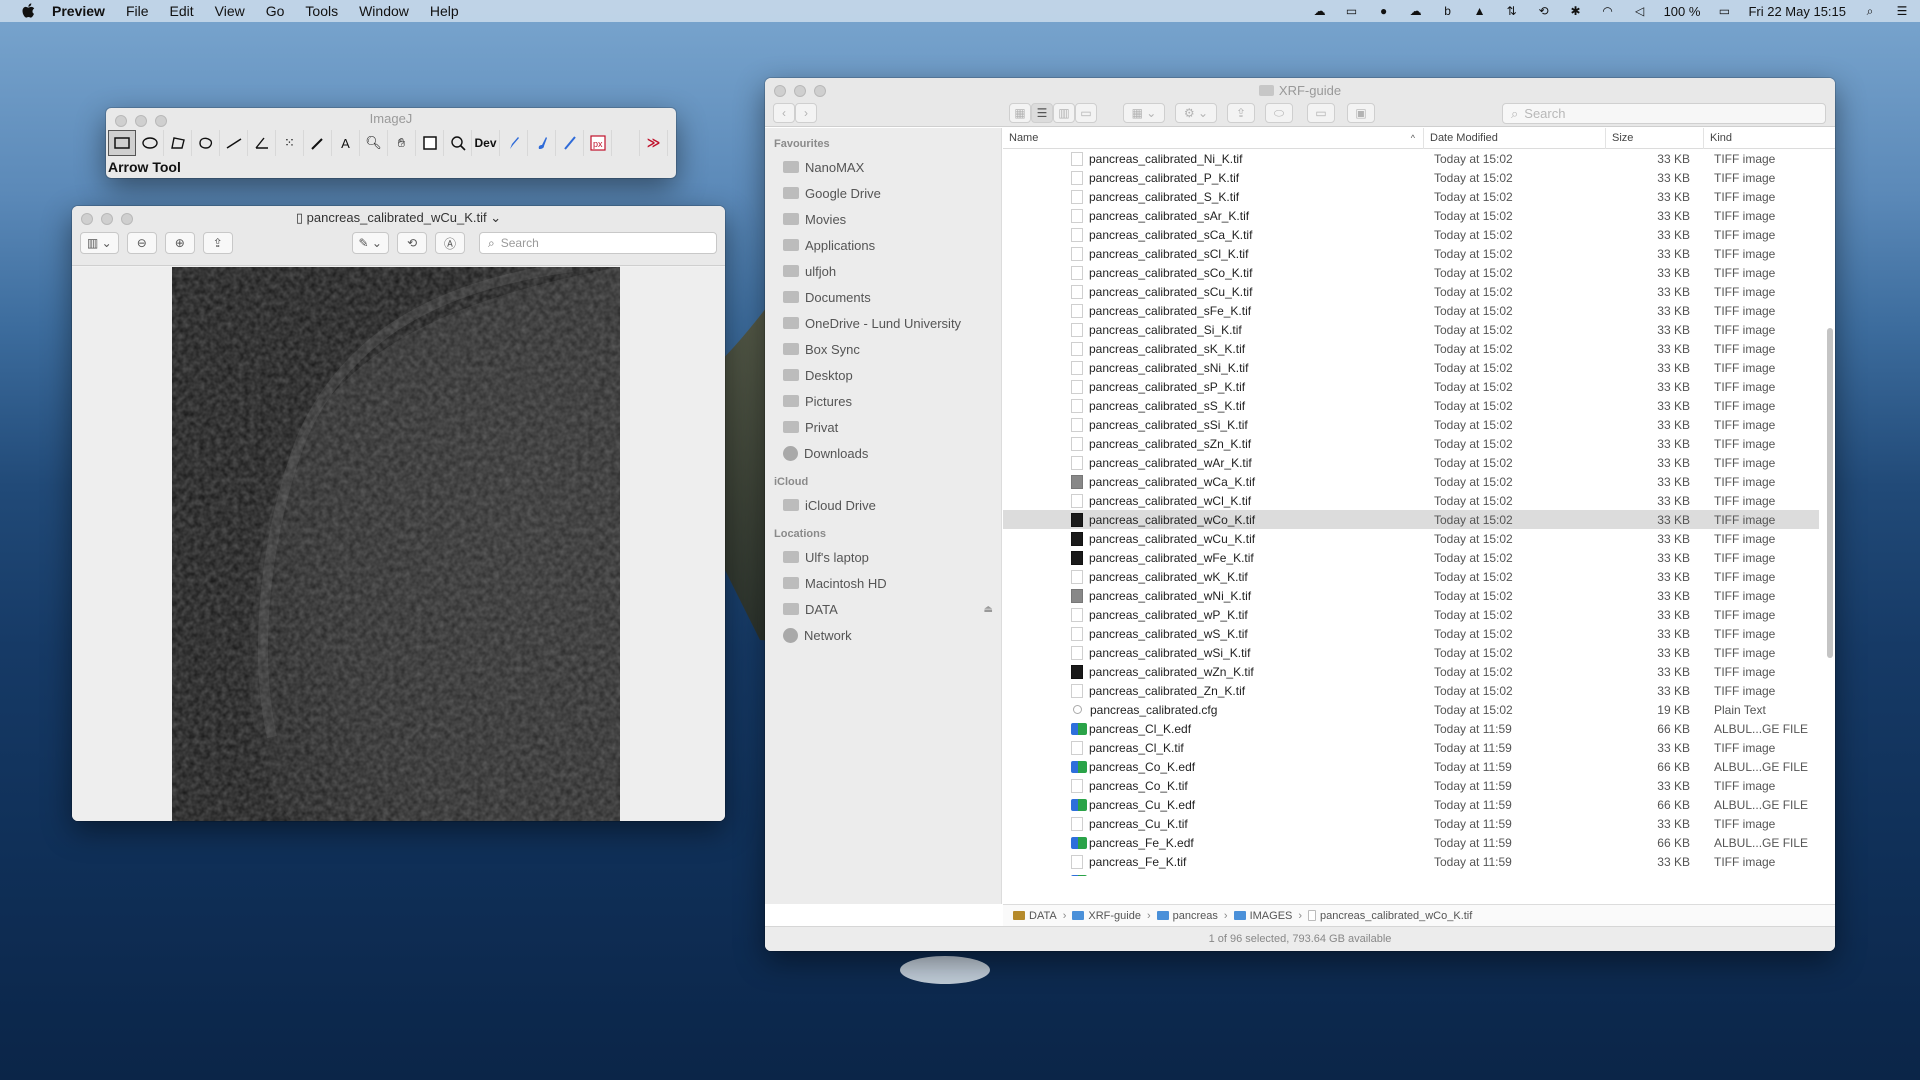 This screenshot has width=1920, height=1080. I want to click on sidebar-item-data: DATA ⏏, so click(883, 609).